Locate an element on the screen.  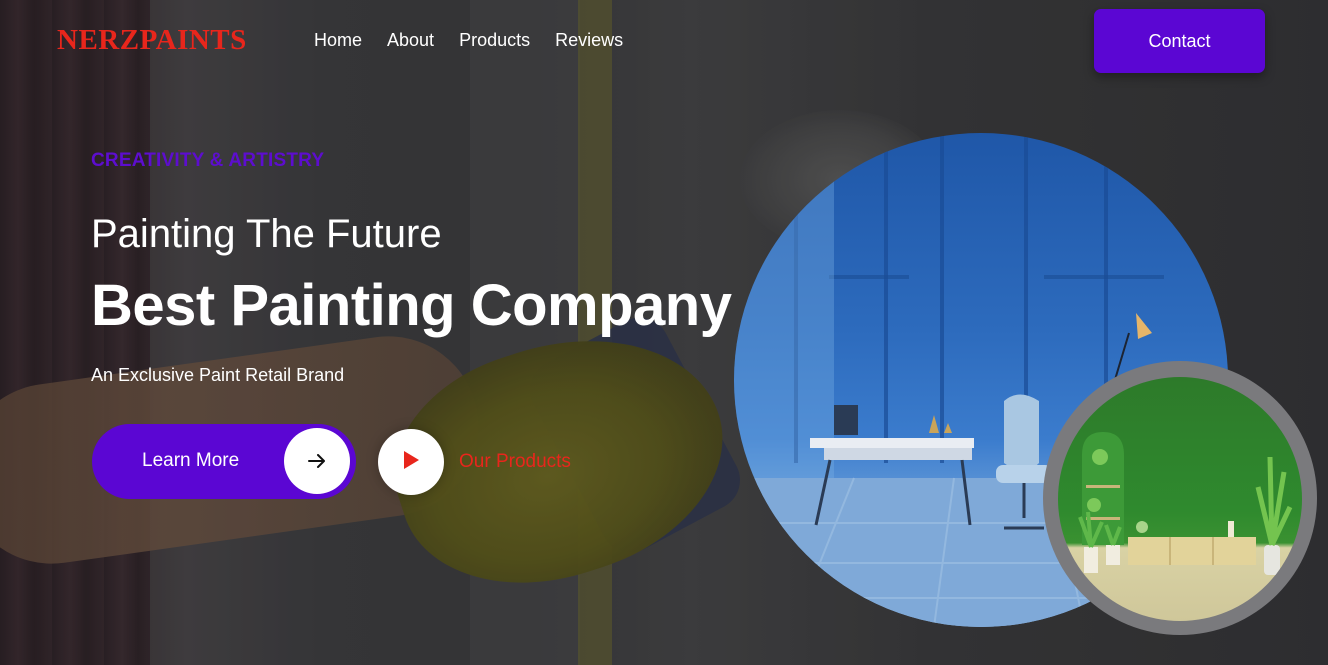
arrow-right-icon is located at coordinates (317, 461).